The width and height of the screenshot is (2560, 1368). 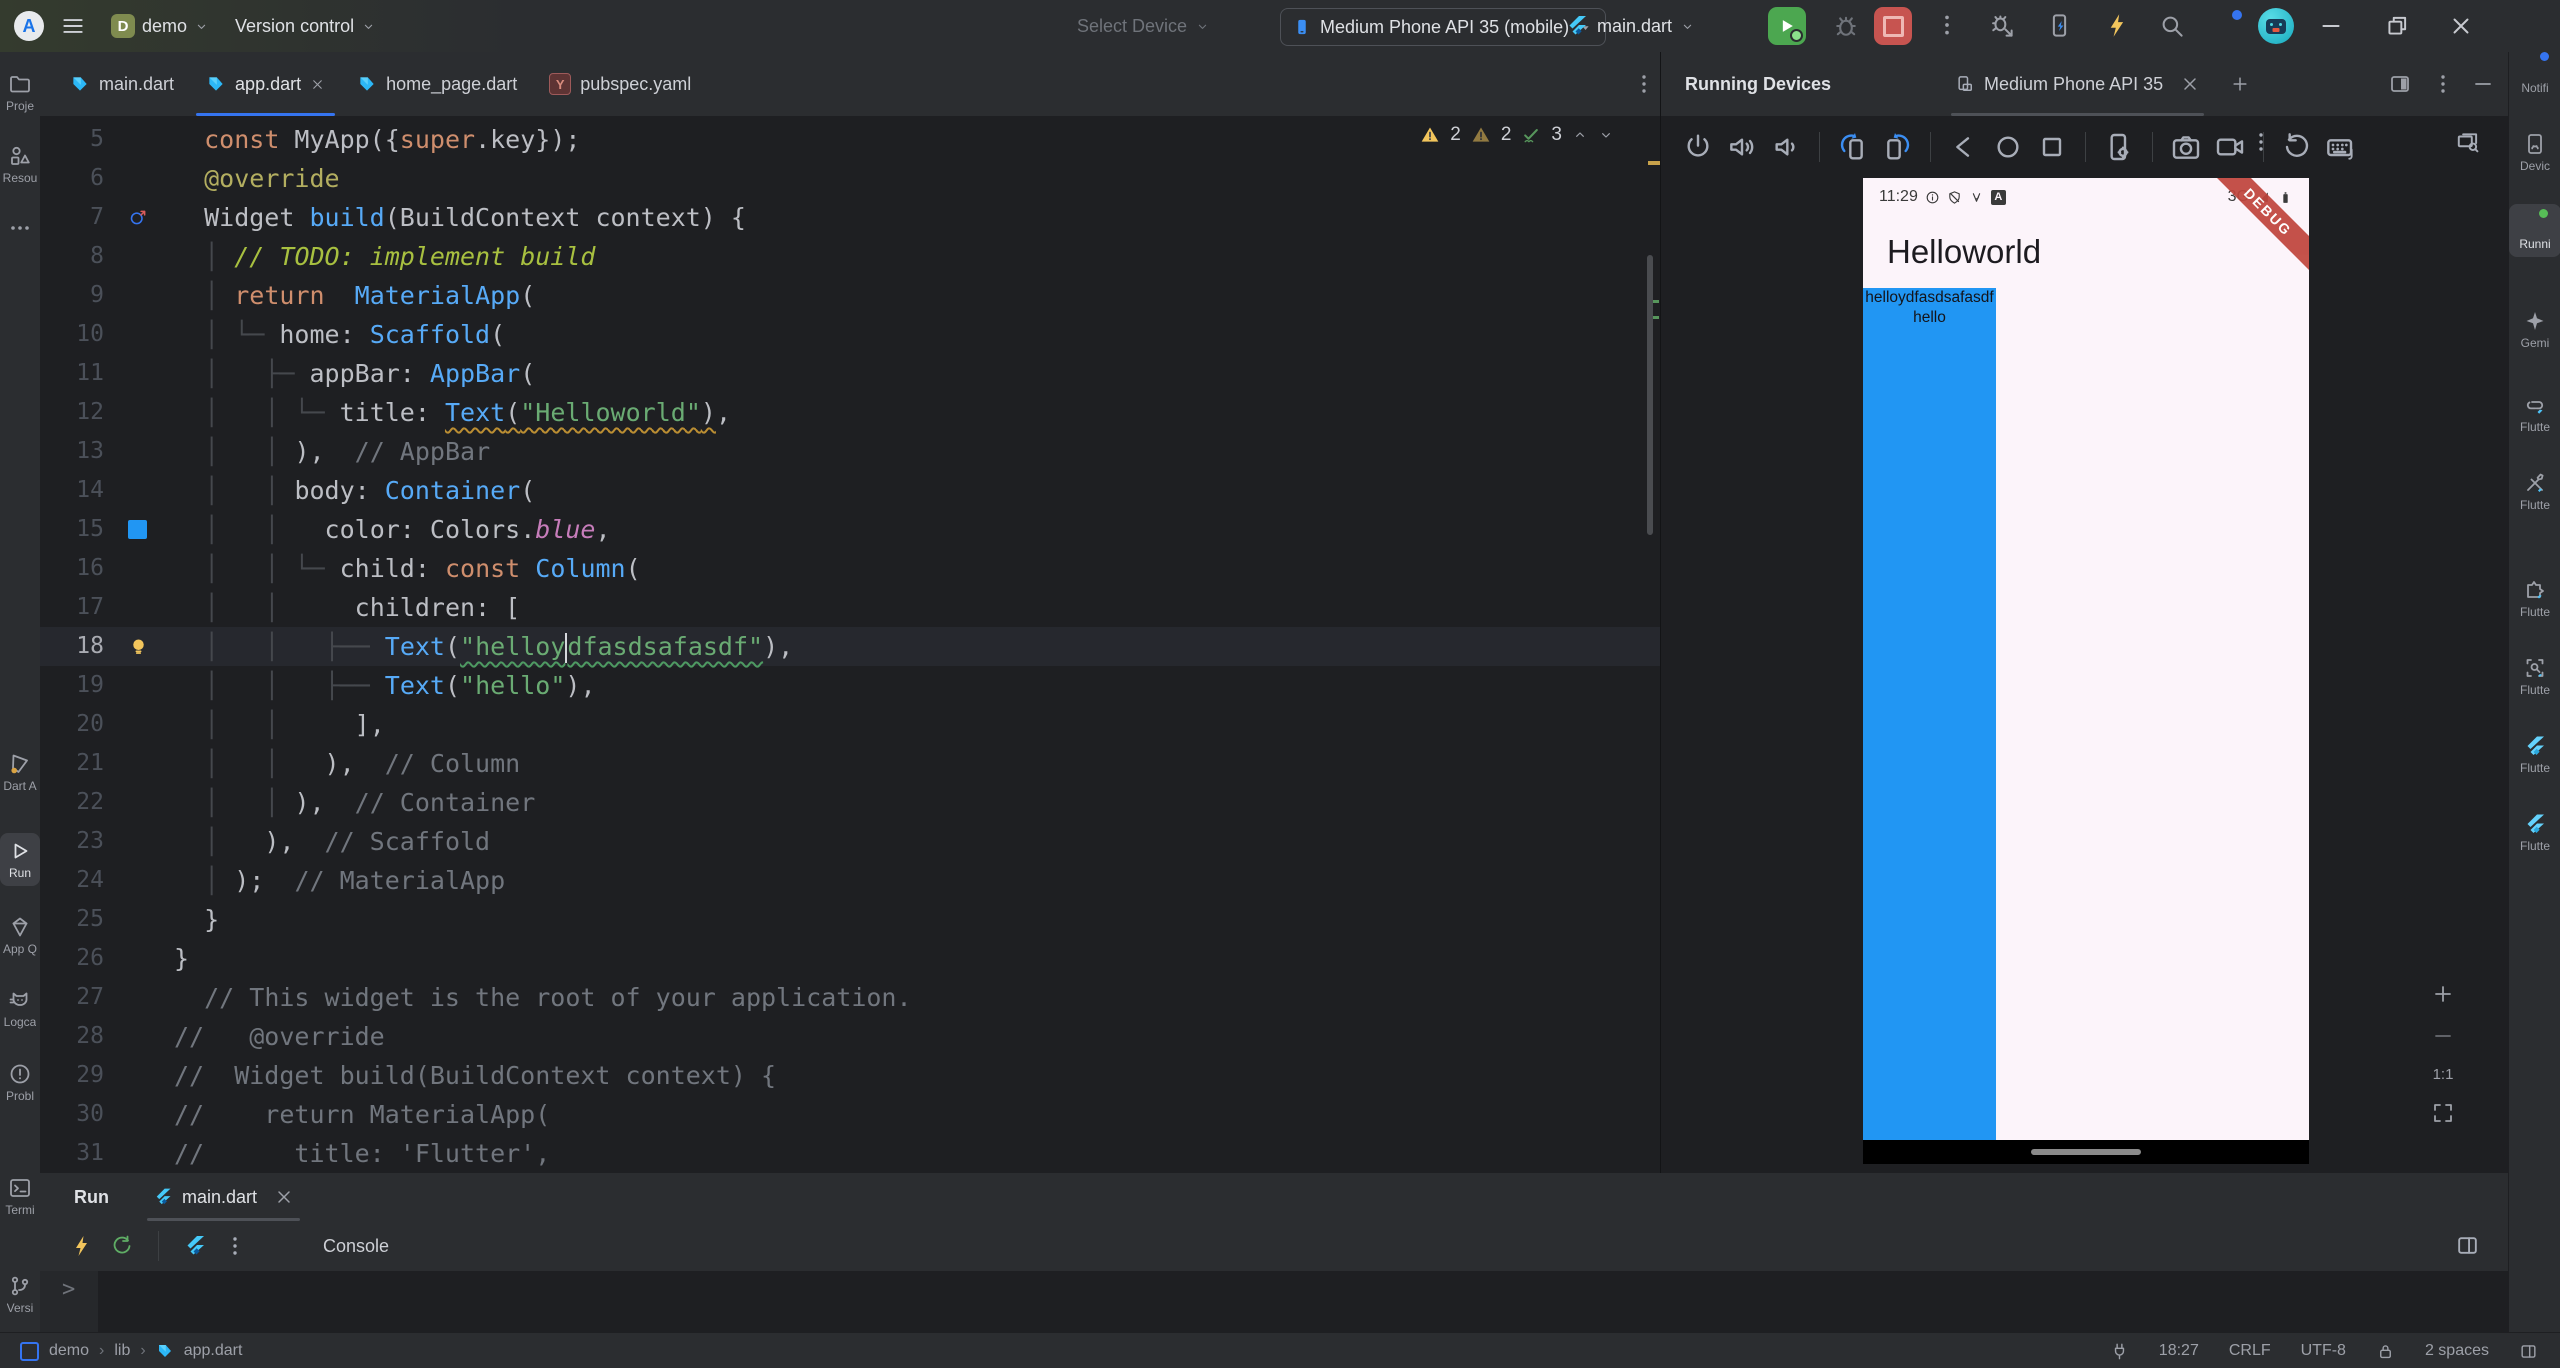 What do you see at coordinates (2457, 1351) in the screenshot?
I see `status-widget-2-spaces: 2 spaces` at bounding box center [2457, 1351].